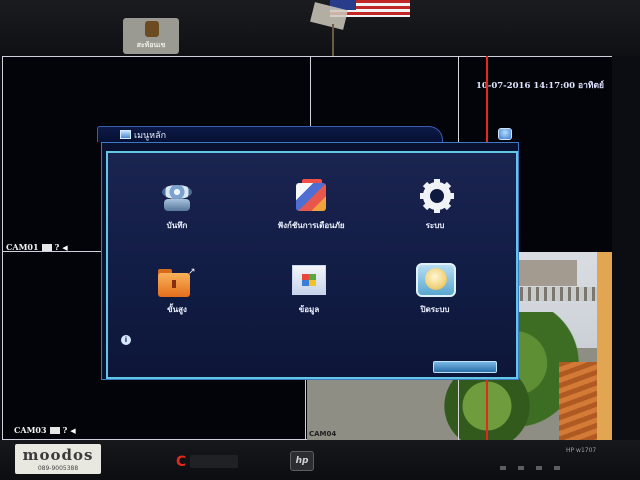  I want to click on window-logo, so click(309, 280).